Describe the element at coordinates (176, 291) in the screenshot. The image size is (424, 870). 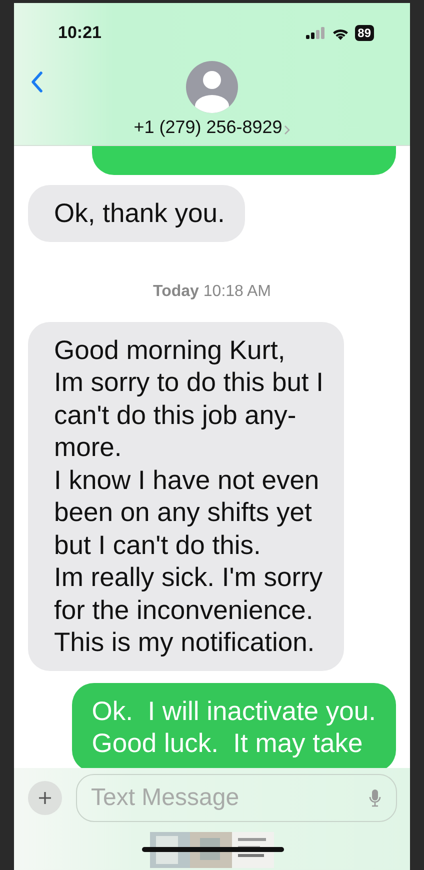
I see `date-label: Today` at that location.